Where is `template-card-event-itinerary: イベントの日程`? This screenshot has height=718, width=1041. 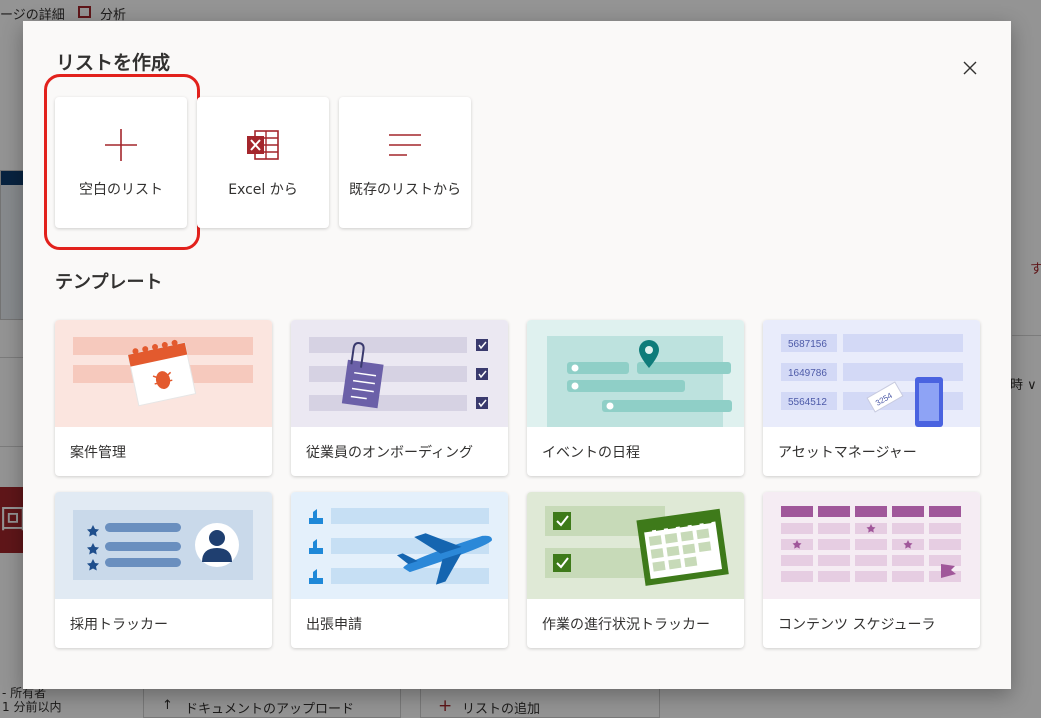
template-card-event-itinerary: イベントの日程 is located at coordinates (635, 398).